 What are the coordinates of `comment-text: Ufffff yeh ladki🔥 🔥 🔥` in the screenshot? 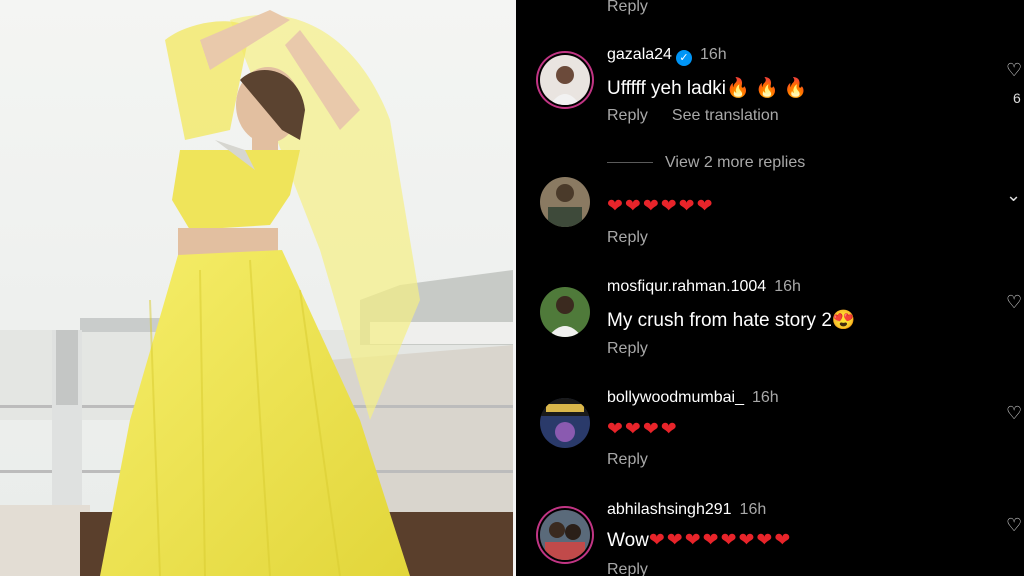 It's located at (707, 88).